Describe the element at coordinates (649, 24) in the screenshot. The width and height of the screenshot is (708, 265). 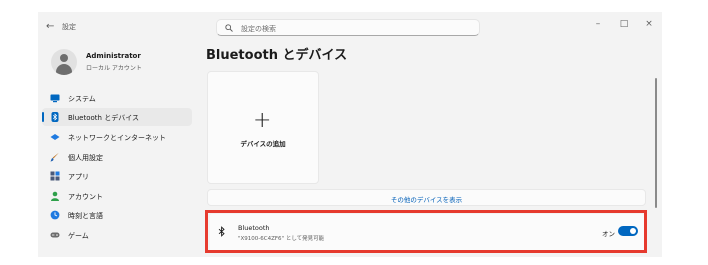
I see `close-button: ×` at that location.